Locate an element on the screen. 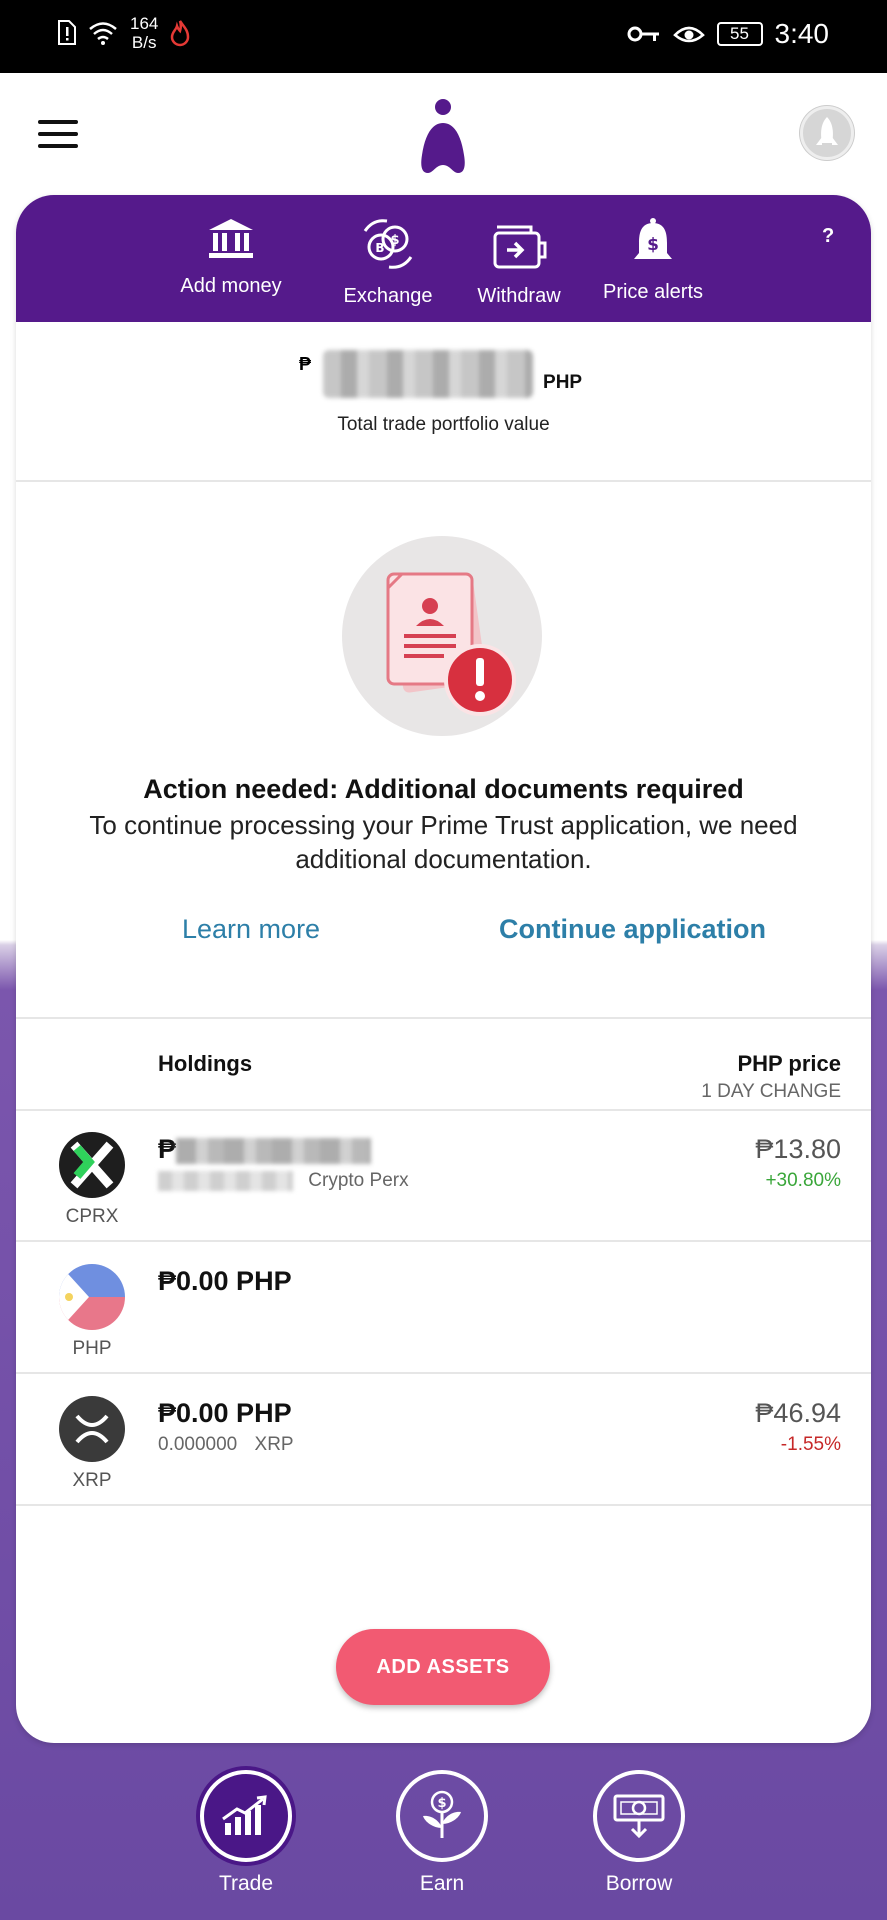 The width and height of the screenshot is (887, 1920). nav-borrow-circle is located at coordinates (639, 1816).